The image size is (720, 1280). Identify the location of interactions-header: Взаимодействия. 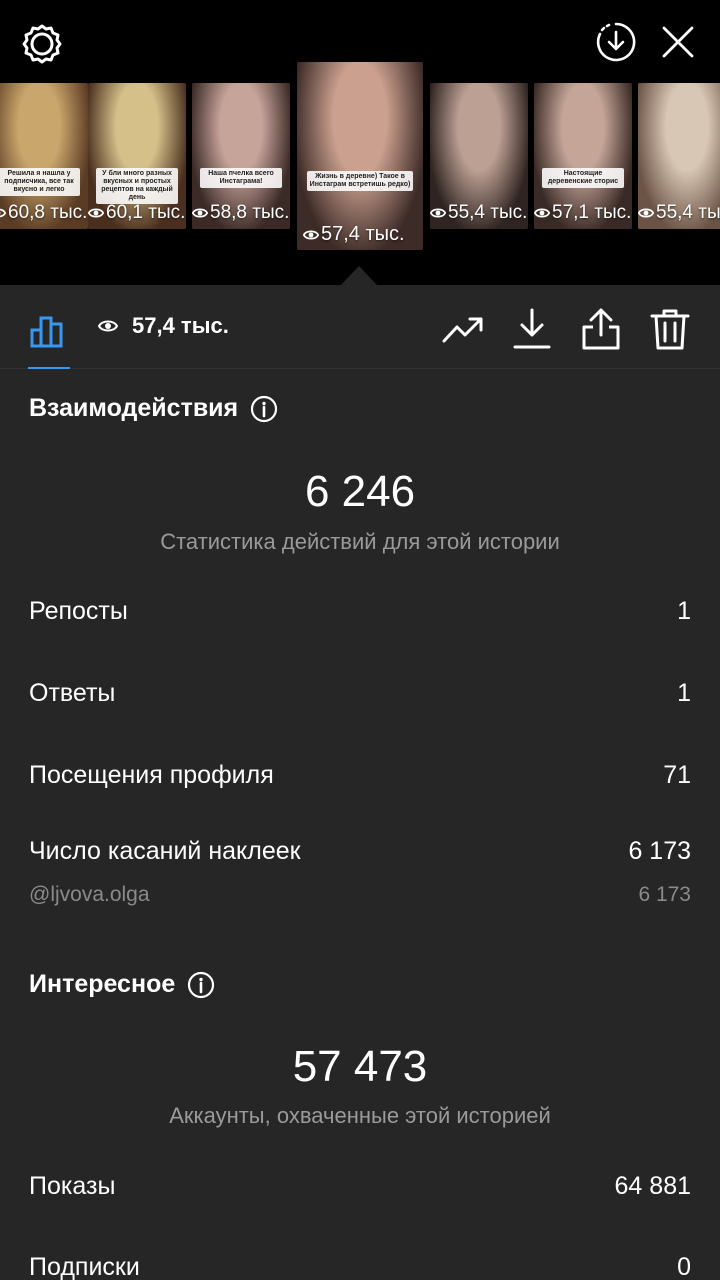
(153, 408).